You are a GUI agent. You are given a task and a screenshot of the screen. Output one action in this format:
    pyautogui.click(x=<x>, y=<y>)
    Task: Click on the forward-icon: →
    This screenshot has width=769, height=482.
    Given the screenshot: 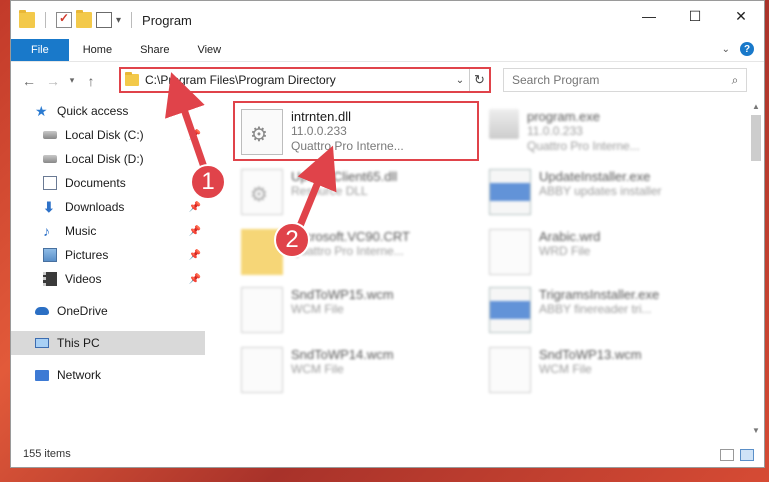 What is the action you would take?
    pyautogui.click(x=53, y=81)
    